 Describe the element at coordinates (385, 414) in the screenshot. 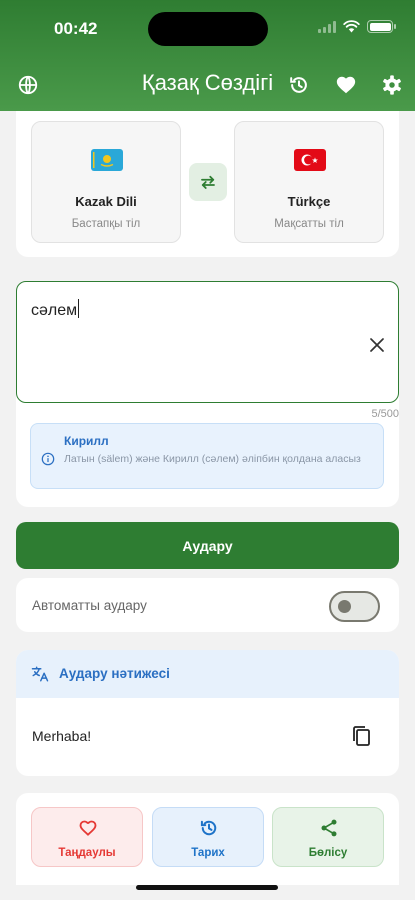

I see `character-counter: 5/500` at that location.